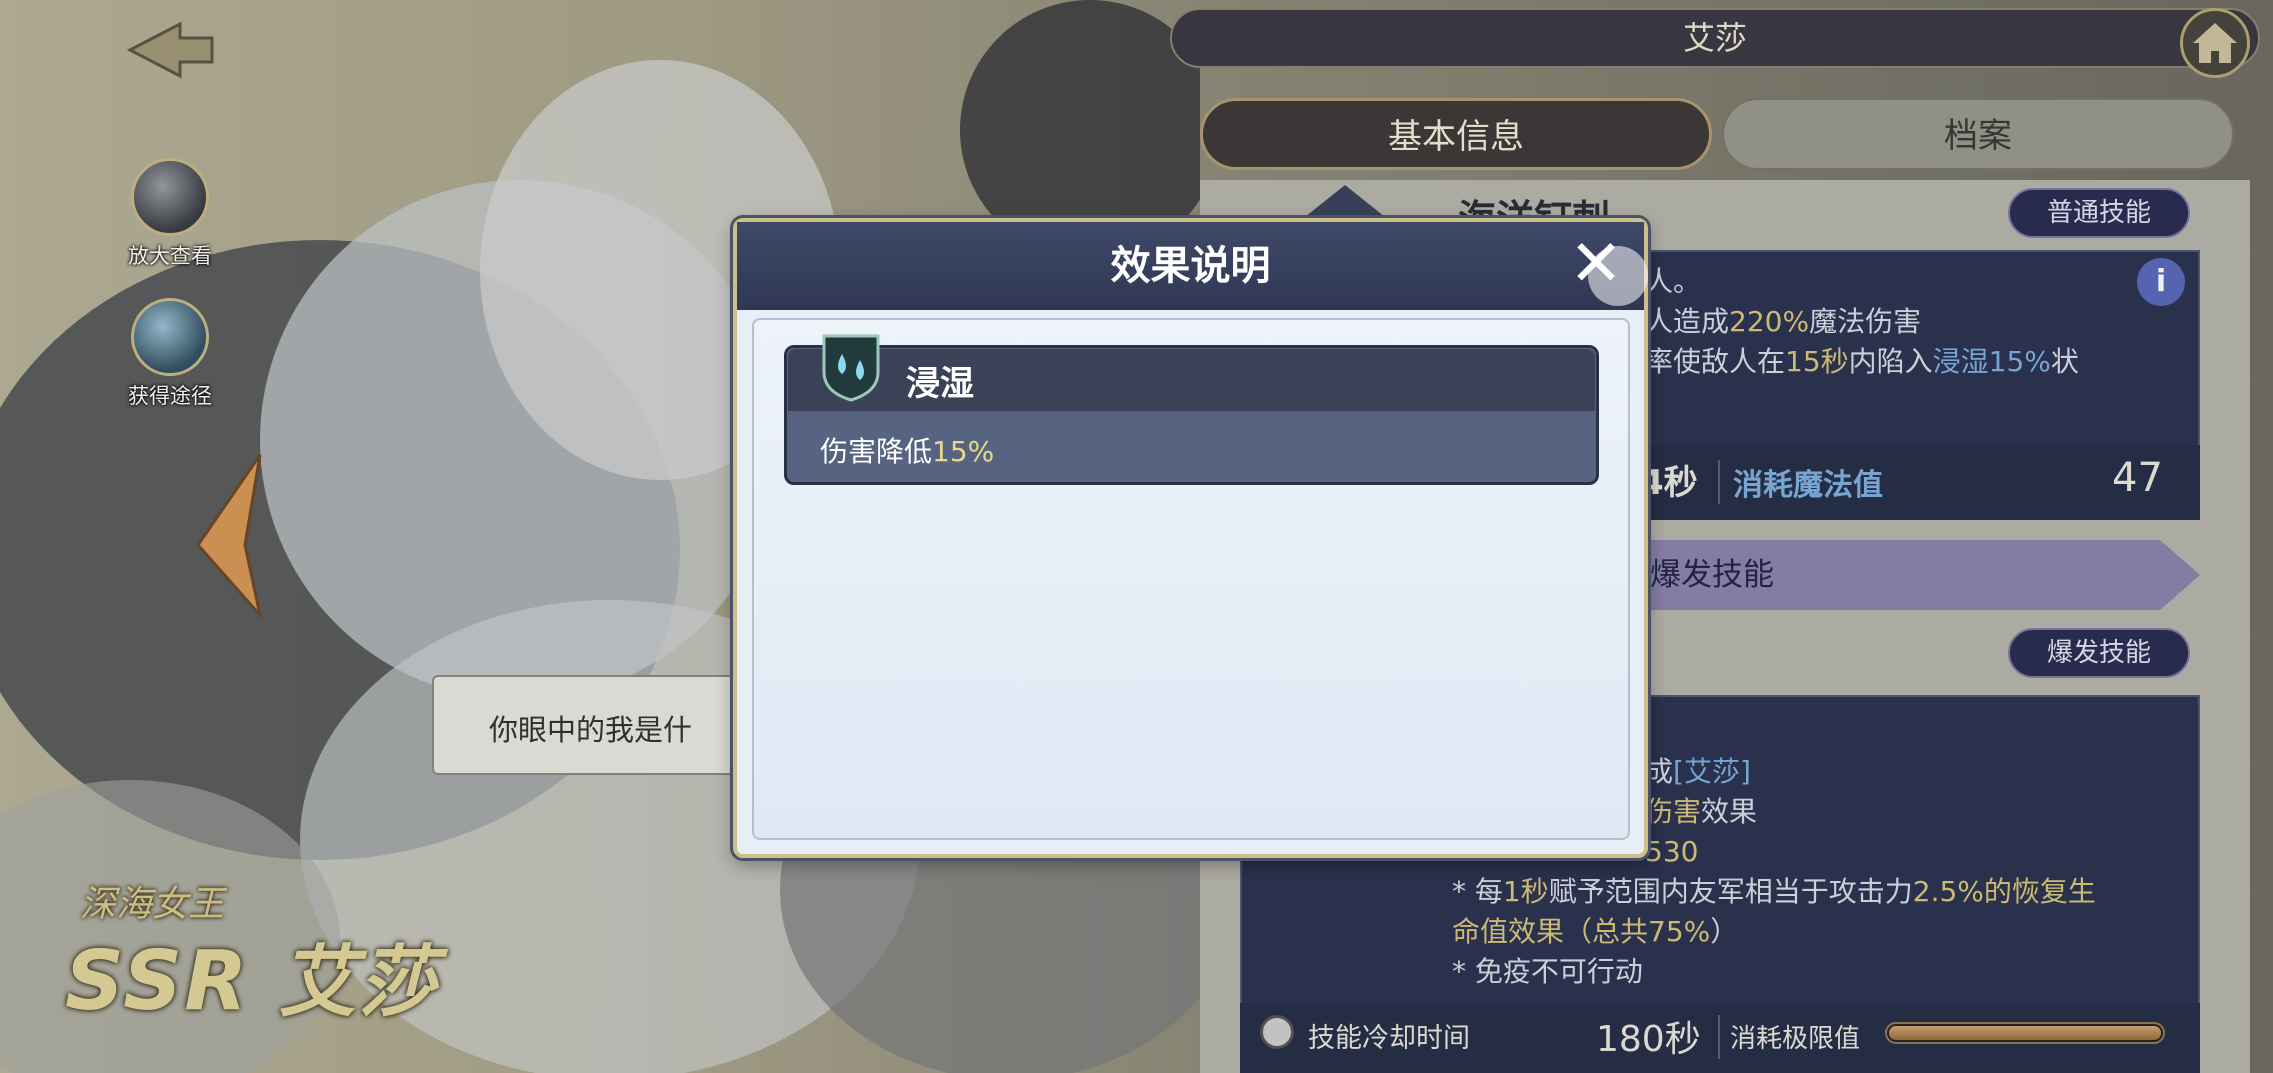 The width and height of the screenshot is (2273, 1073). What do you see at coordinates (851, 367) in the screenshot?
I see `water-drop-icon` at bounding box center [851, 367].